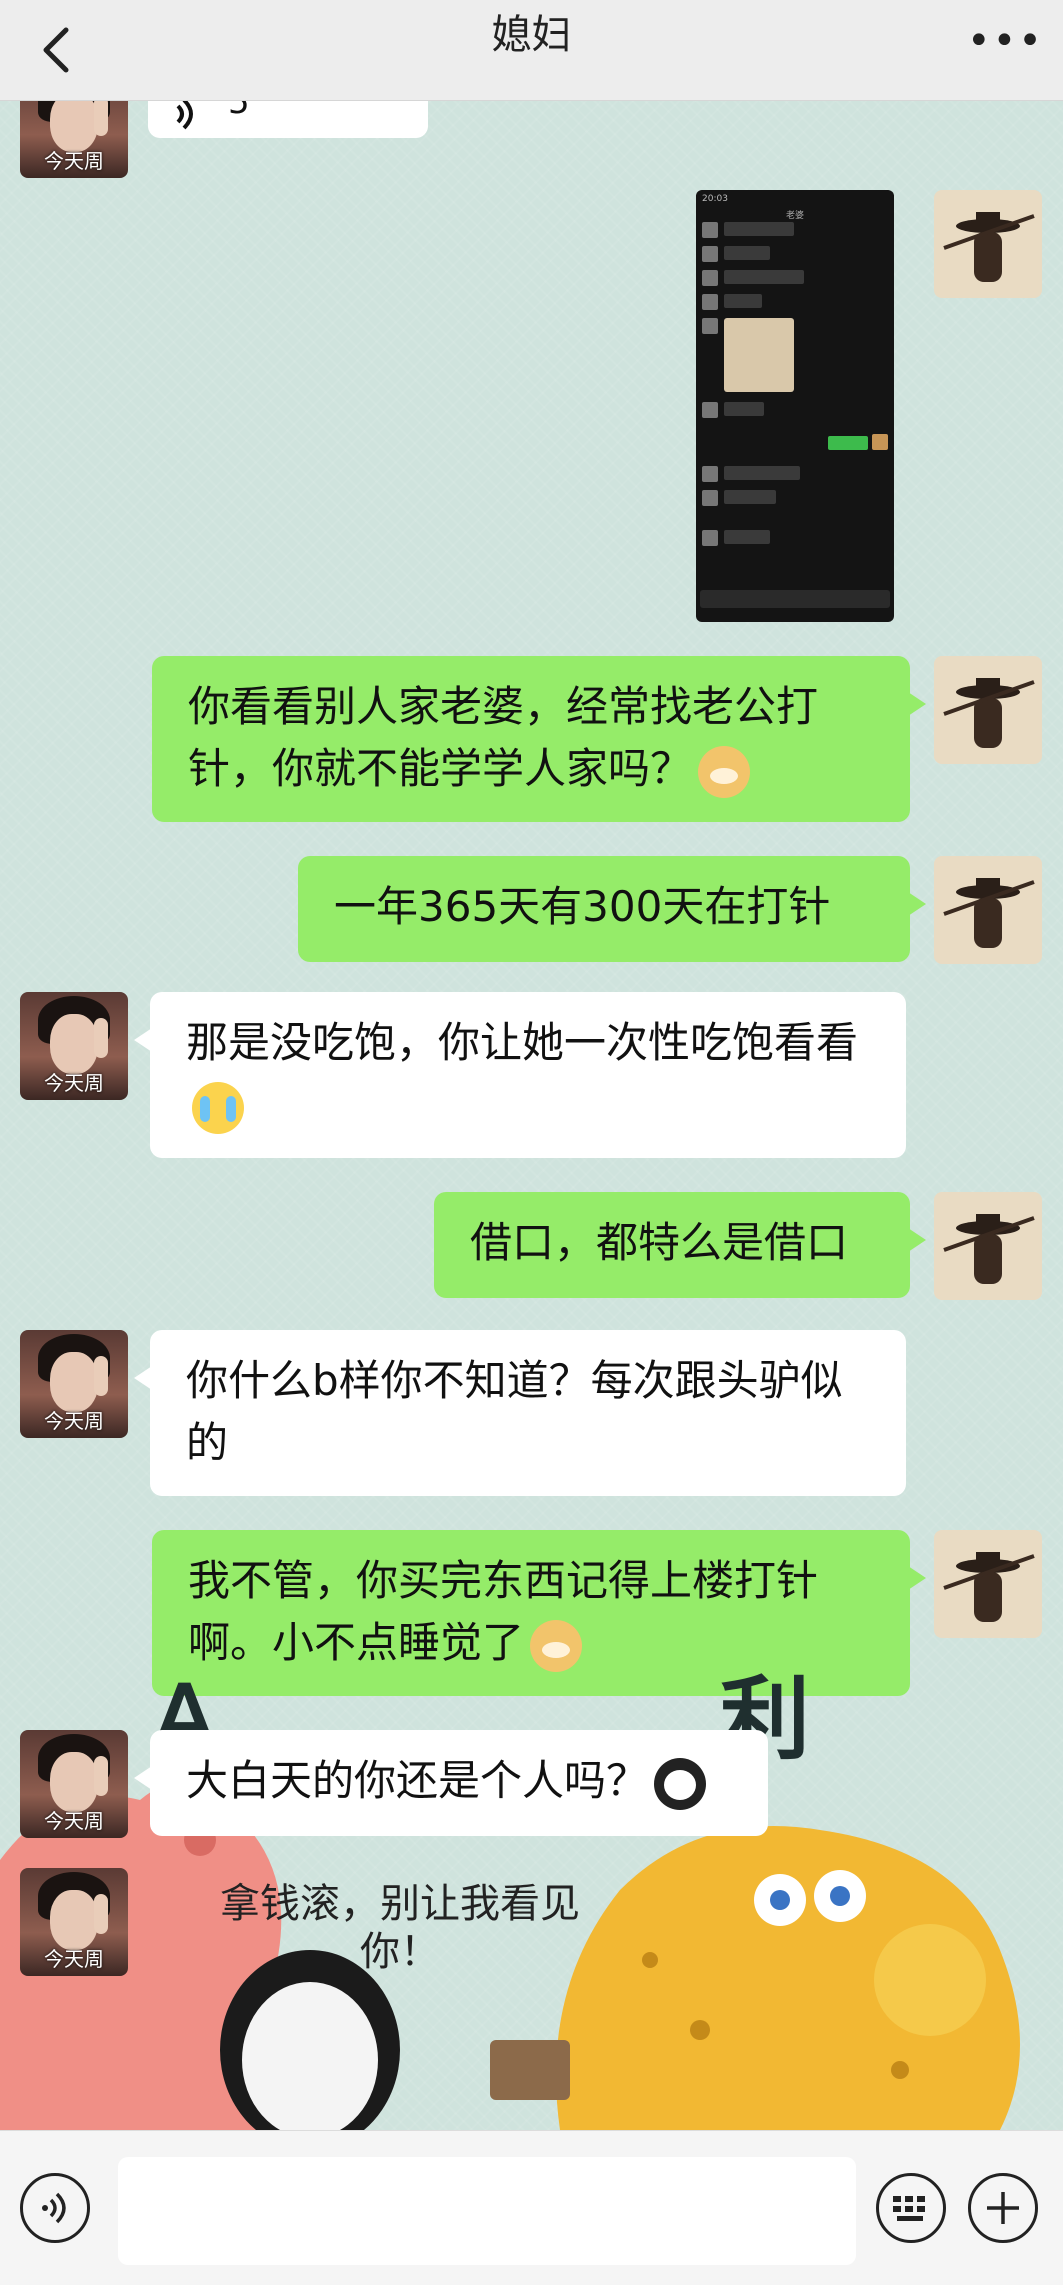 Image resolution: width=1063 pixels, height=2285 pixels. What do you see at coordinates (184, 115) in the screenshot?
I see `voice-wave-icon` at bounding box center [184, 115].